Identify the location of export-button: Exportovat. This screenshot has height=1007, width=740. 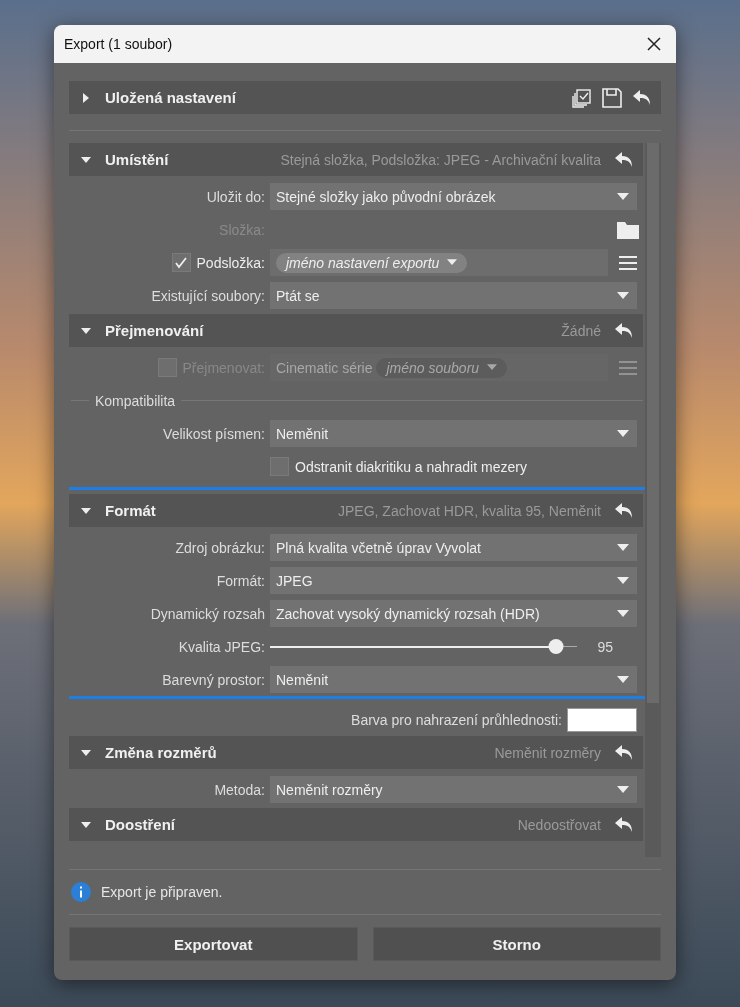
(213, 944).